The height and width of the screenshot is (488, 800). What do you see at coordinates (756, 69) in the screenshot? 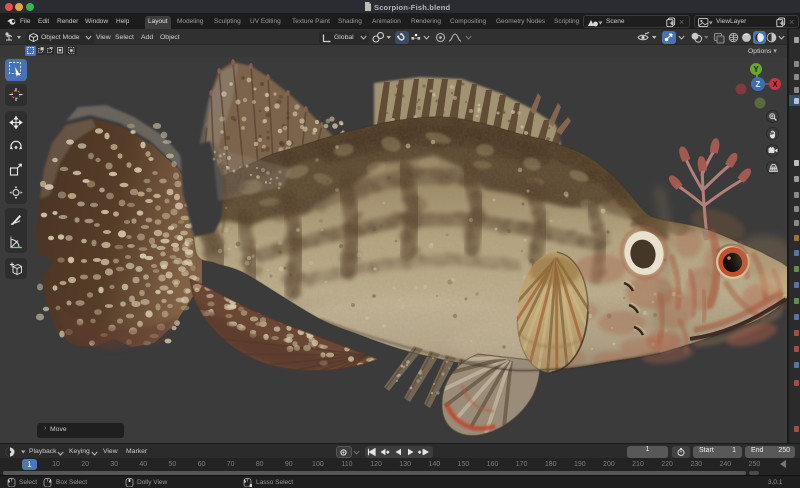
I see `svg-text: Y` at bounding box center [756, 69].